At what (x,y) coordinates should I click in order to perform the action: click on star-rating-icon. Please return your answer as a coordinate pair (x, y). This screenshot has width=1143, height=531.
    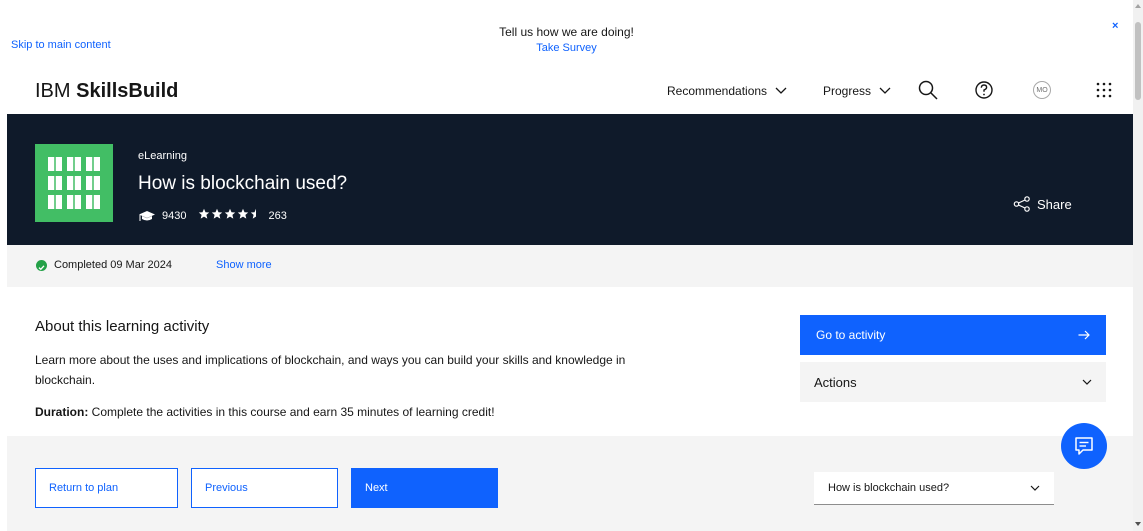
    Looking at the image, I should click on (230, 215).